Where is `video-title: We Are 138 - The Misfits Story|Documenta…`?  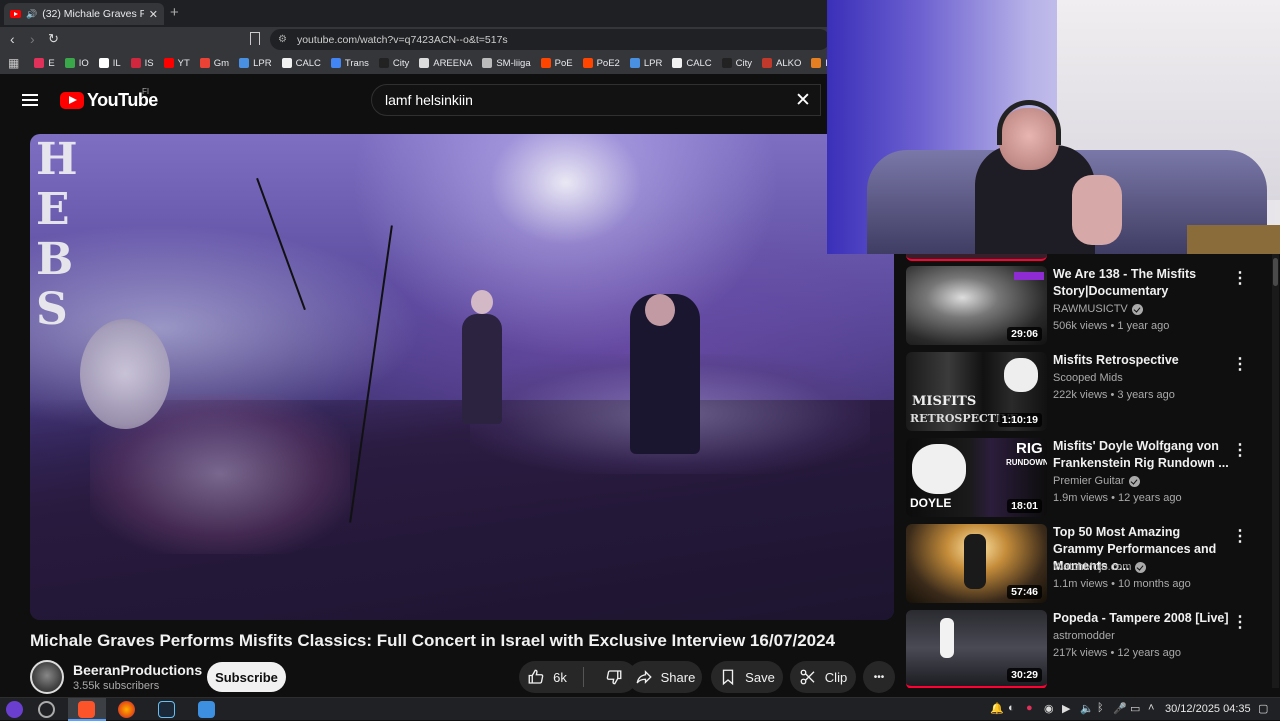
video-title: We Are 138 - The Misfits Story|Documenta… is located at coordinates (1143, 283).